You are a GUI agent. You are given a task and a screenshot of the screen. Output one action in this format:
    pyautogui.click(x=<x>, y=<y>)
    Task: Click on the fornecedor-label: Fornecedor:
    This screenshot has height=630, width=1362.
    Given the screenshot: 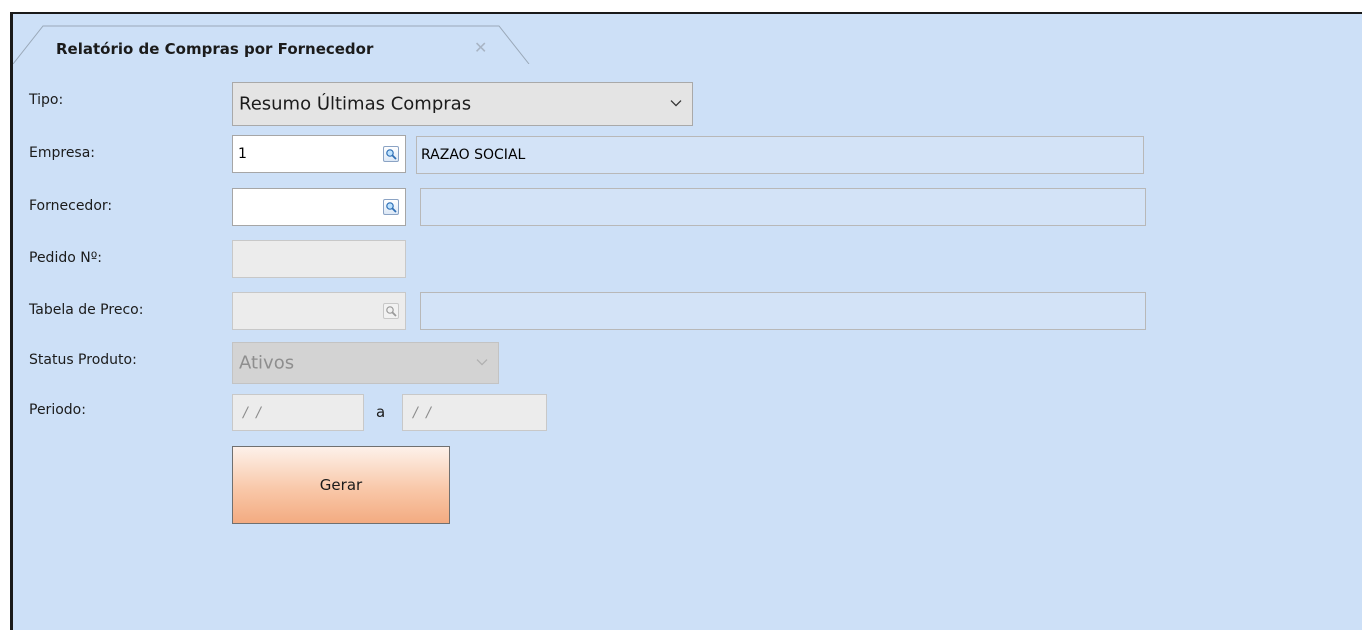 What is the action you would take?
    pyautogui.click(x=71, y=206)
    